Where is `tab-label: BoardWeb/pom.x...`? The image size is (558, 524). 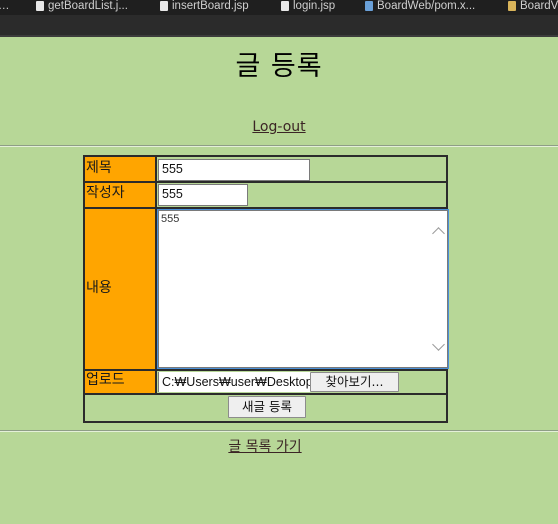 tab-label: BoardWeb/pom.x... is located at coordinates (426, 6).